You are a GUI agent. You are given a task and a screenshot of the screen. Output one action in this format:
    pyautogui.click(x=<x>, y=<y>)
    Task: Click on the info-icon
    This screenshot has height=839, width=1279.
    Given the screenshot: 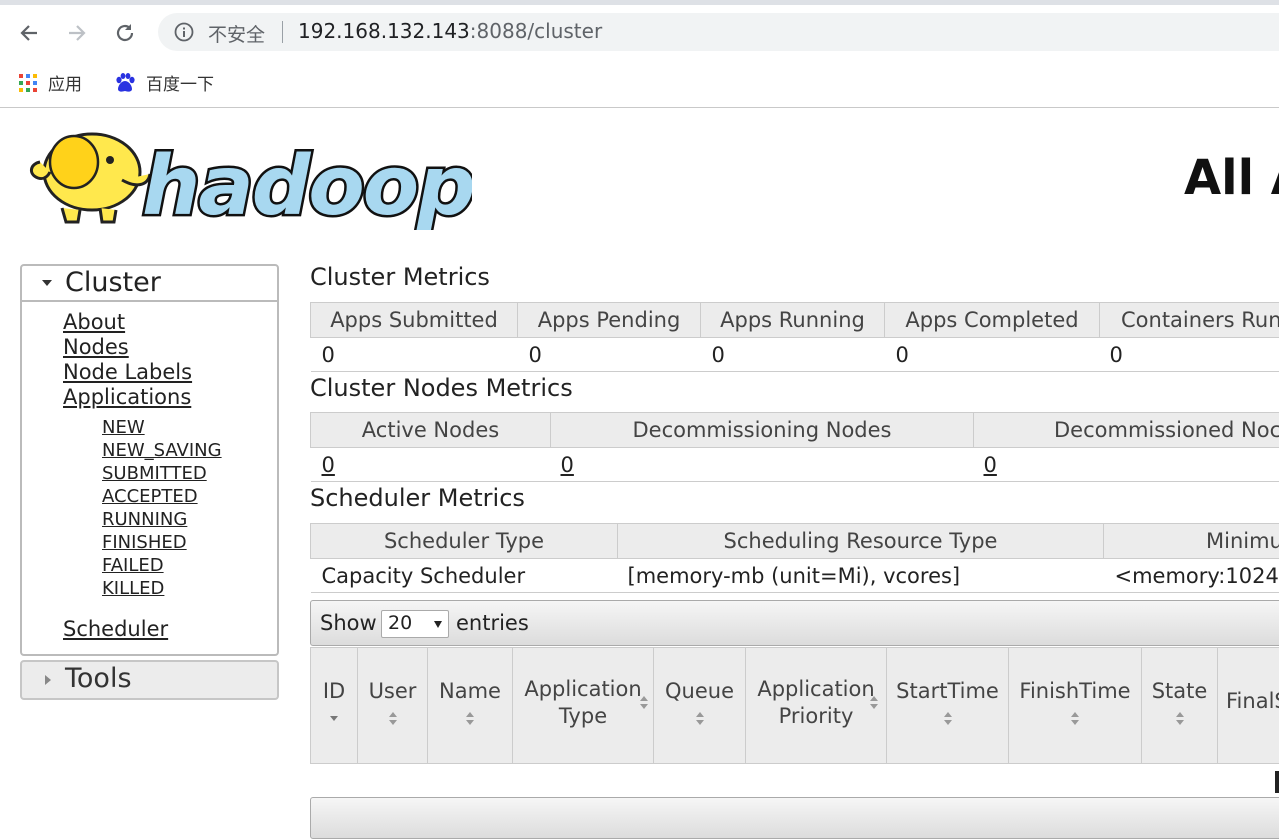 What is the action you would take?
    pyautogui.click(x=184, y=32)
    